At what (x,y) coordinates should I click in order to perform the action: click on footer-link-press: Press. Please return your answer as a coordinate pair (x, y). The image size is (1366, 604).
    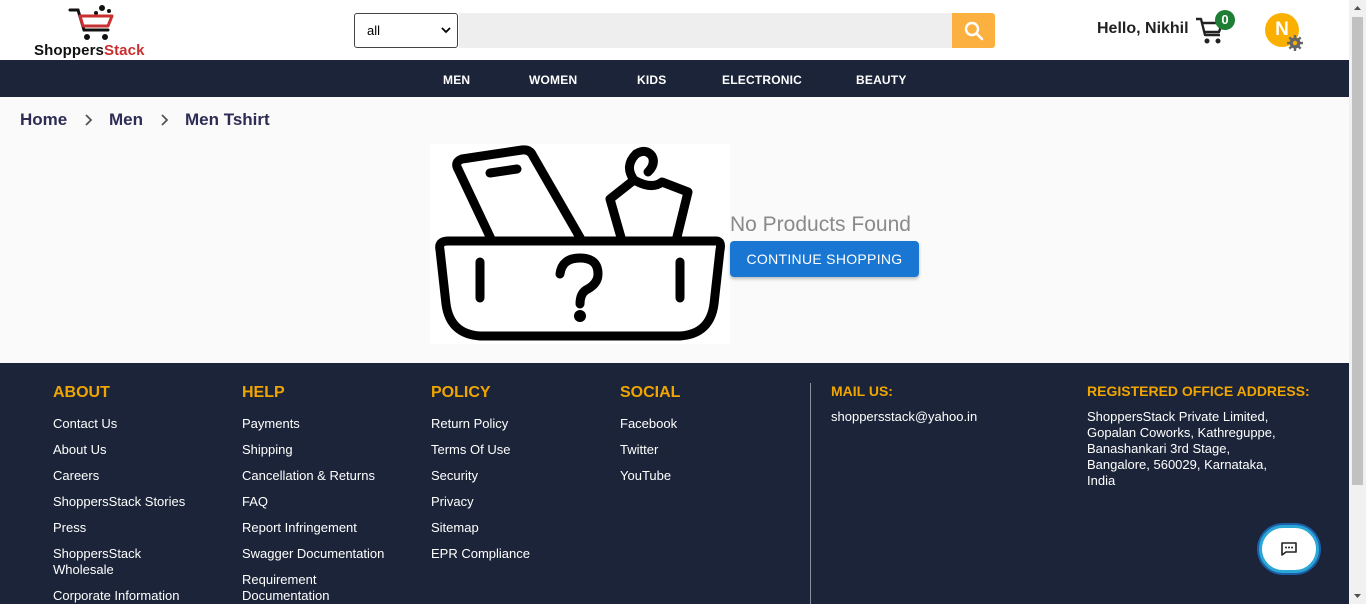
    Looking at the image, I should click on (69, 528).